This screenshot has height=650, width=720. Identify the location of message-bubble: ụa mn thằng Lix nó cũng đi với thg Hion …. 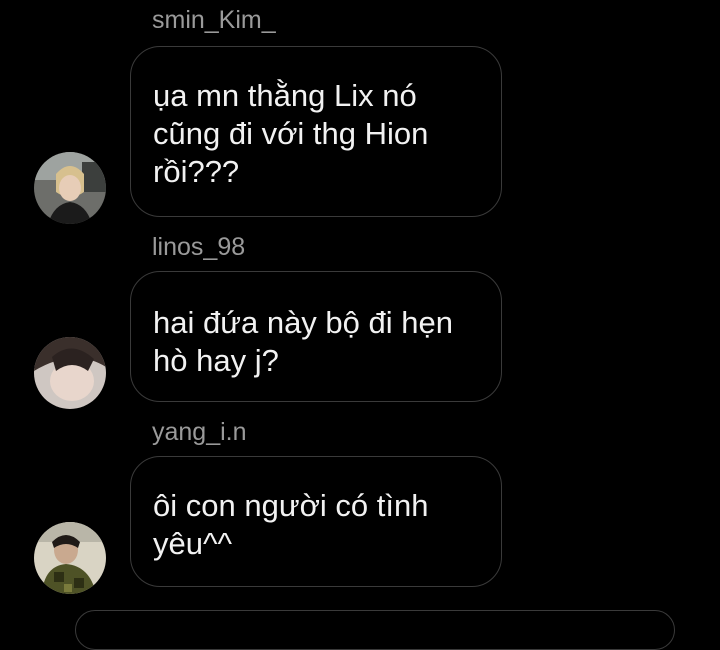
(316, 131).